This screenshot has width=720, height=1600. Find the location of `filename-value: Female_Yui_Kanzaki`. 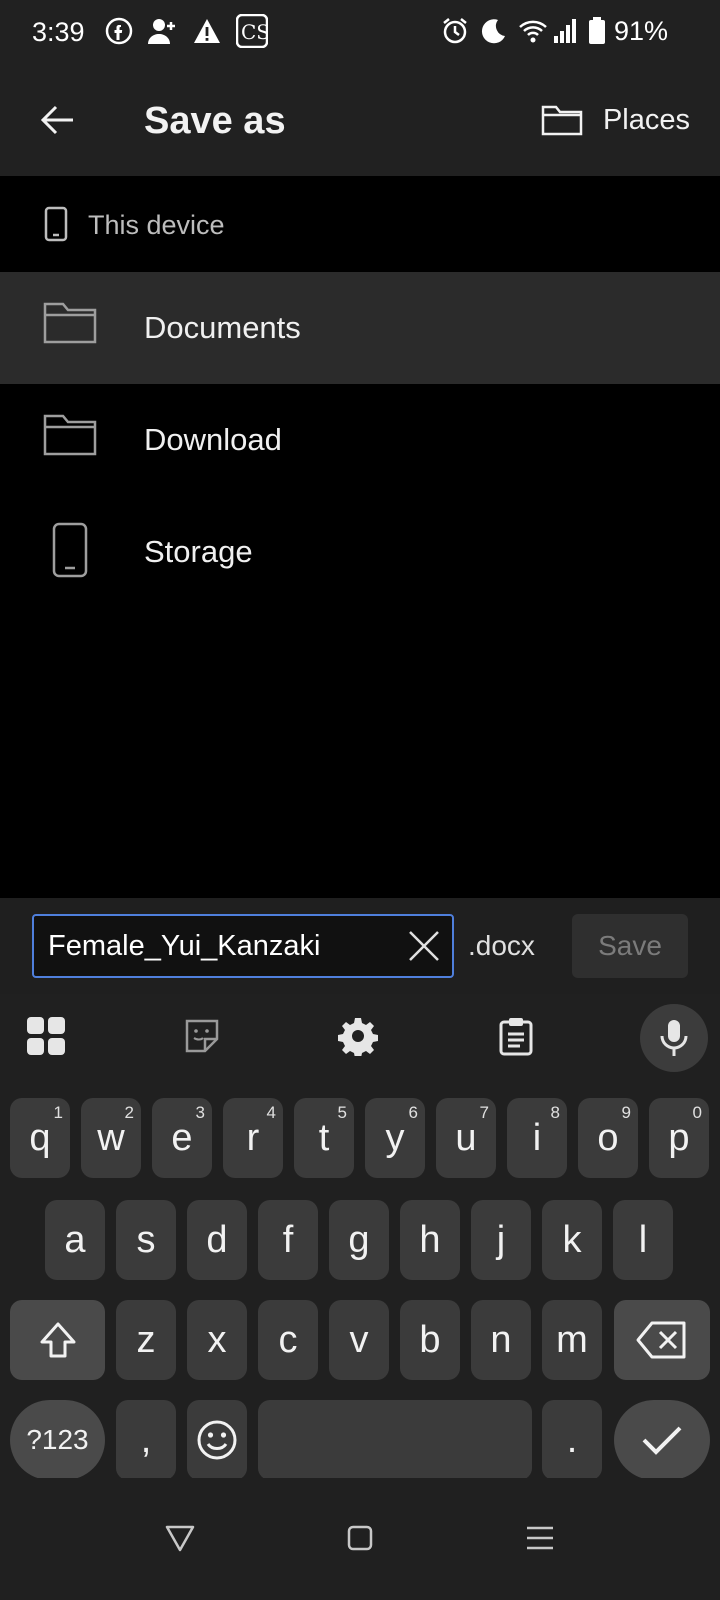

filename-value: Female_Yui_Kanzaki is located at coordinates (184, 946).